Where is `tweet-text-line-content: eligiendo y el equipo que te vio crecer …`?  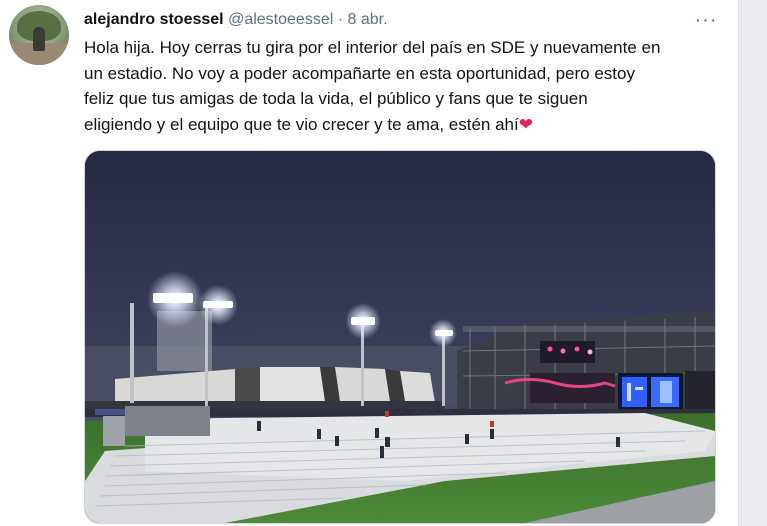
tweet-text-line-content: eligiendo y el equipo que te vio crecer … is located at coordinates (301, 124).